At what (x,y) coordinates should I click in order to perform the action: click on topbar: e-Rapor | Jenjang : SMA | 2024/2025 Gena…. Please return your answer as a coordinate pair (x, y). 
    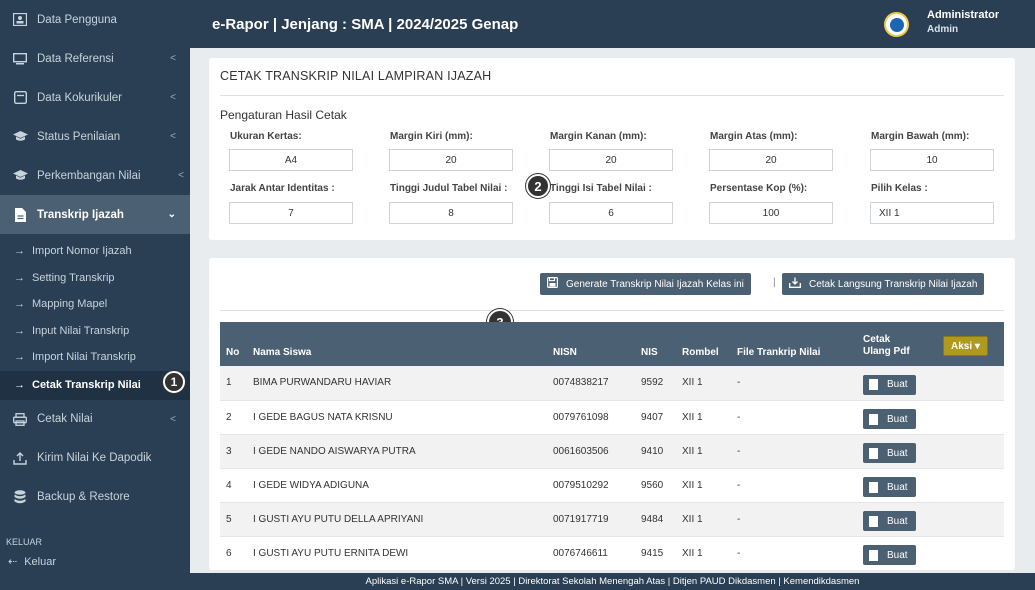
    Looking at the image, I should click on (612, 24).